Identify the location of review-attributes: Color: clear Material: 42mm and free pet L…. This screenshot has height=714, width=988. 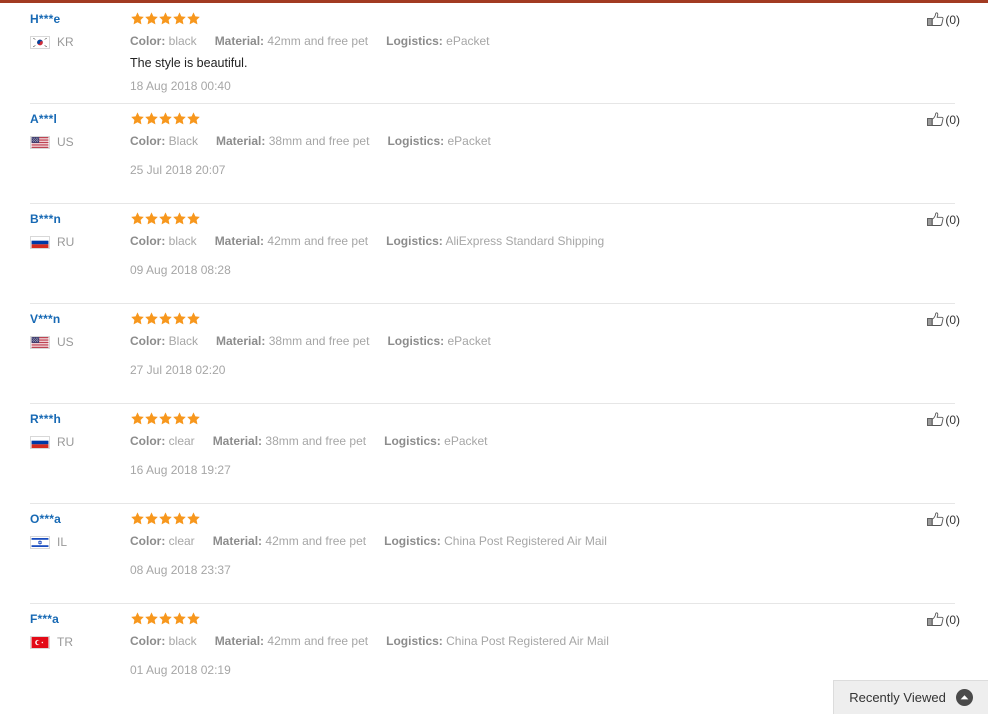
(520, 541).